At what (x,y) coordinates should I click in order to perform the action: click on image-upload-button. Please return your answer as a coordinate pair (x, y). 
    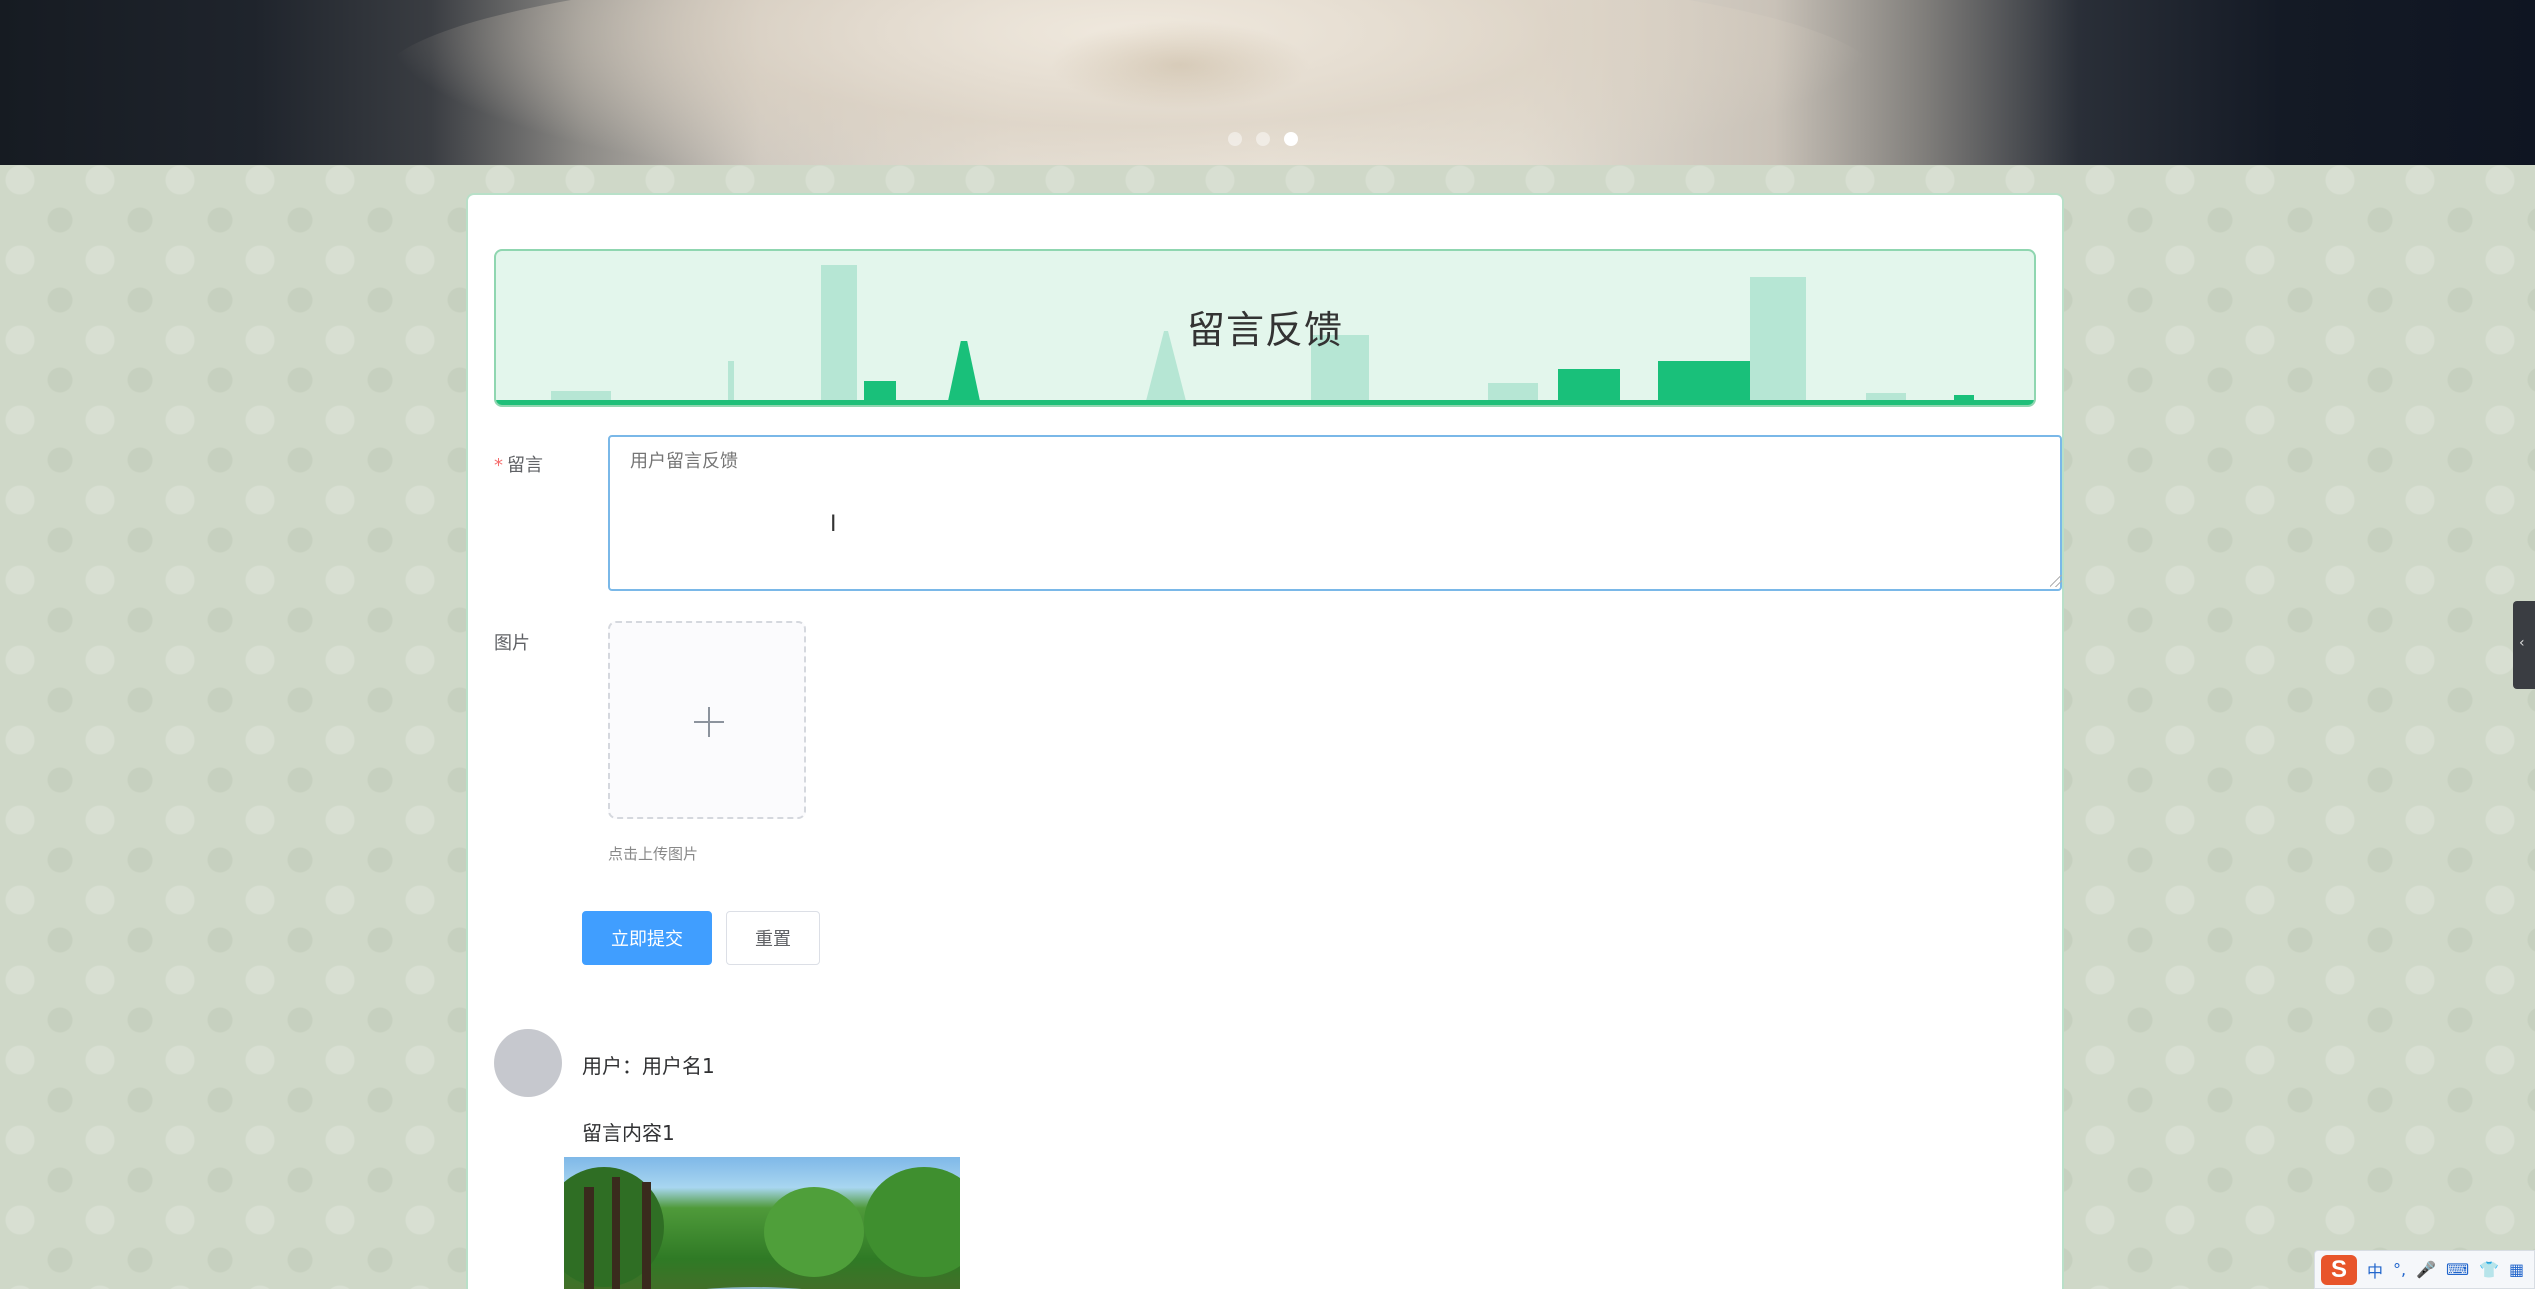
    Looking at the image, I should click on (707, 720).